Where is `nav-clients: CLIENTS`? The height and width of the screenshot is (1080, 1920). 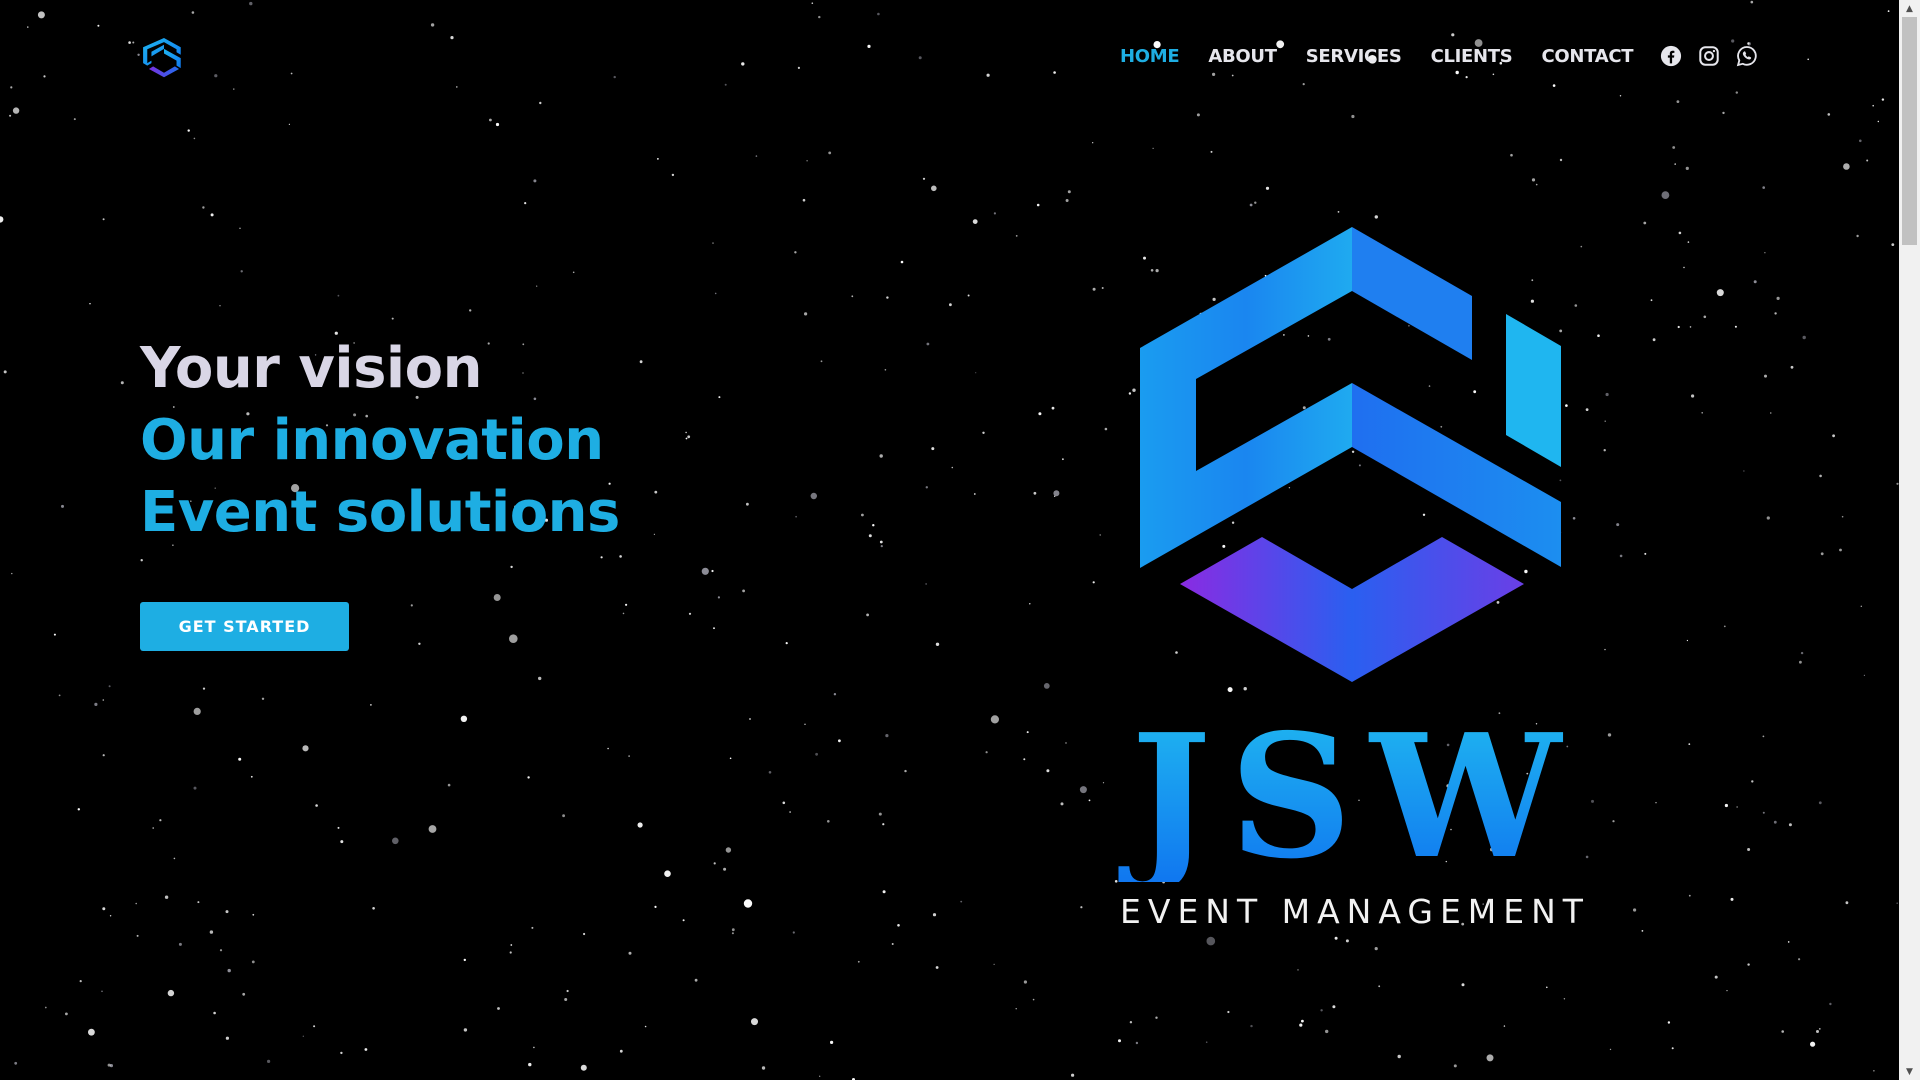 nav-clients: CLIENTS is located at coordinates (1472, 56).